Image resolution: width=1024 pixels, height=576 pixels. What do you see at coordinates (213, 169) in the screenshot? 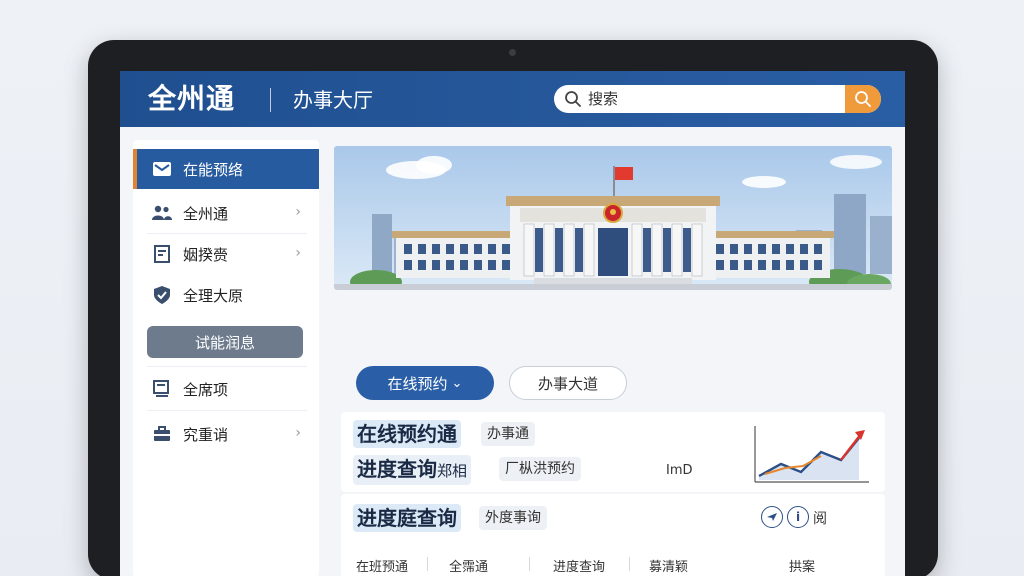
I see `sidebar-item-label: 在能预络` at bounding box center [213, 169].